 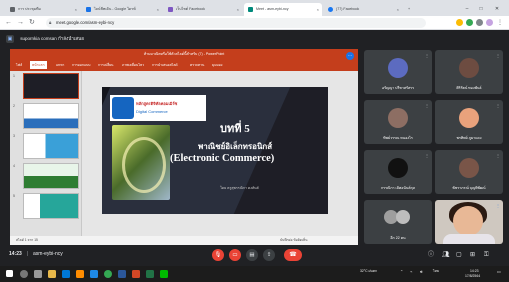 What do you see at coordinates (197, 65) in the screenshot?
I see `ribbon-tab-review: ตรวจทาน` at bounding box center [197, 65].